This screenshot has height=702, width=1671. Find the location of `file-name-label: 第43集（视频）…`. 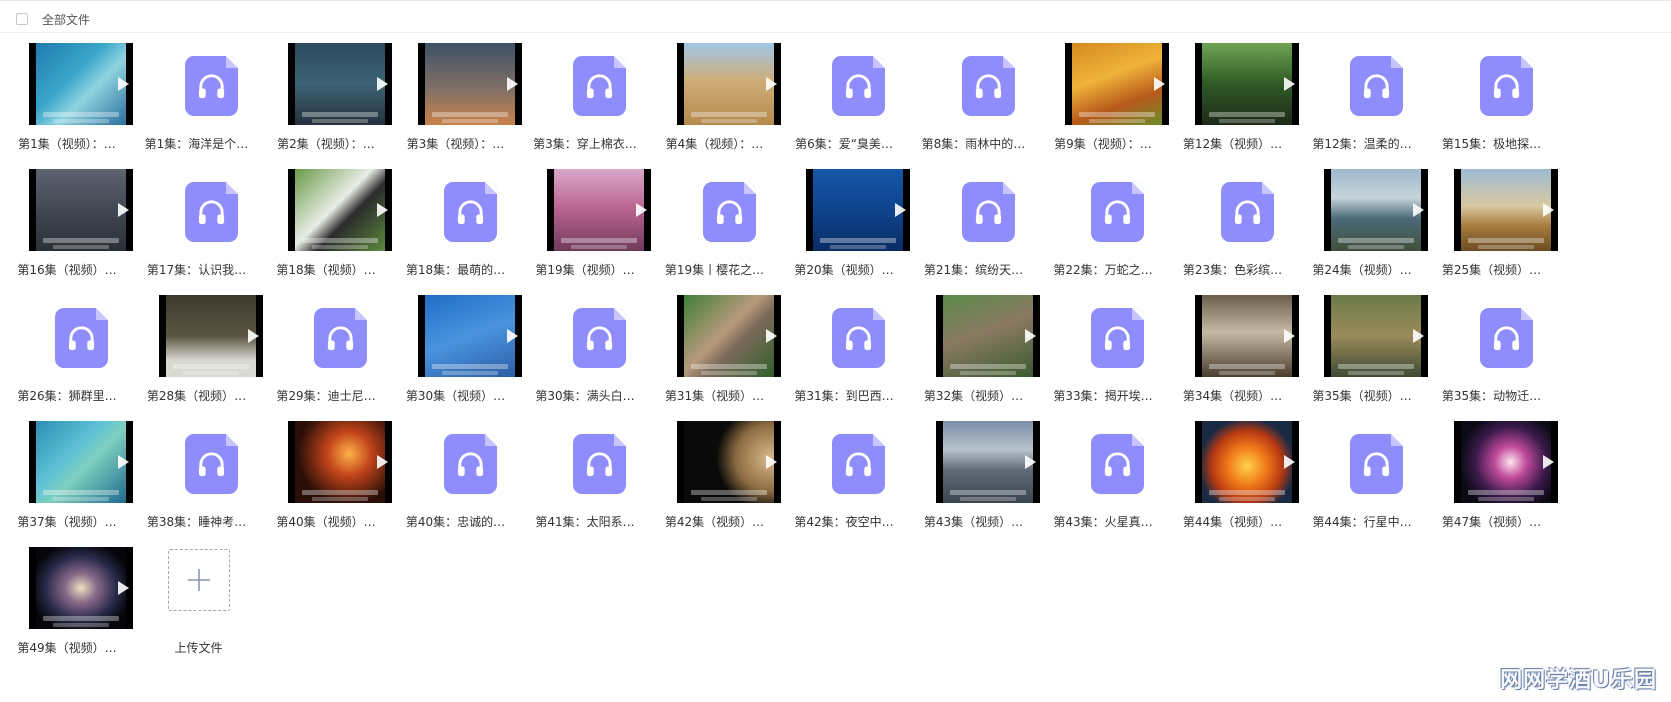

file-name-label: 第43集（视频）… is located at coordinates (974, 521).